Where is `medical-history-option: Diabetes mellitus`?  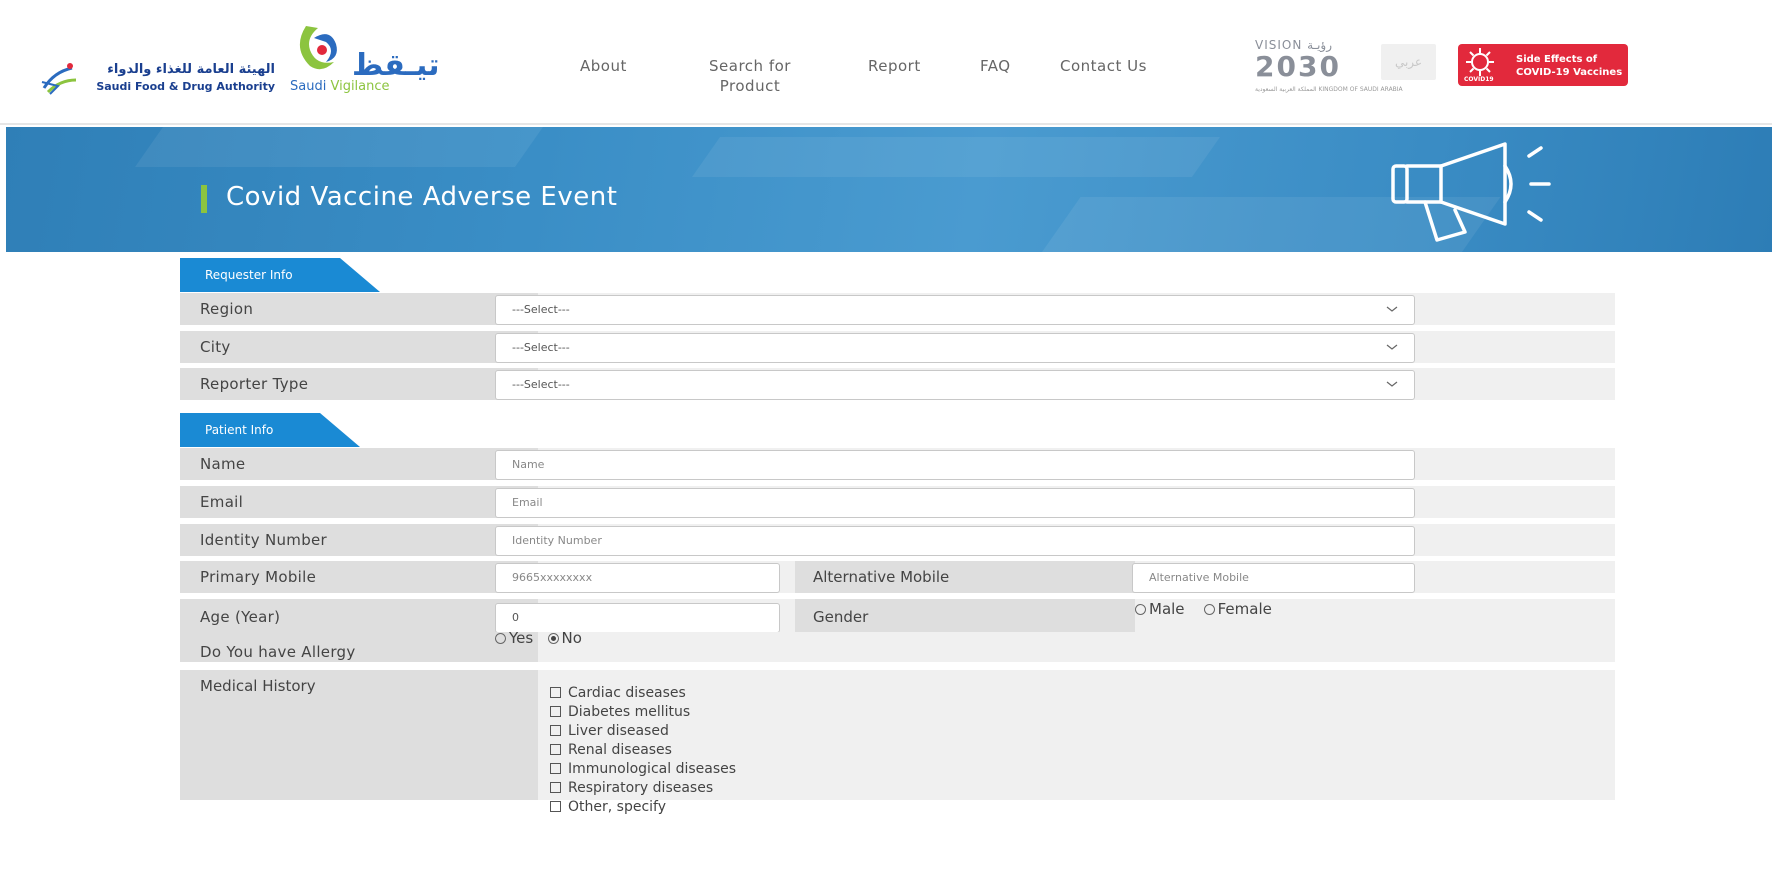
medical-history-option: Diabetes mellitus is located at coordinates (643, 712).